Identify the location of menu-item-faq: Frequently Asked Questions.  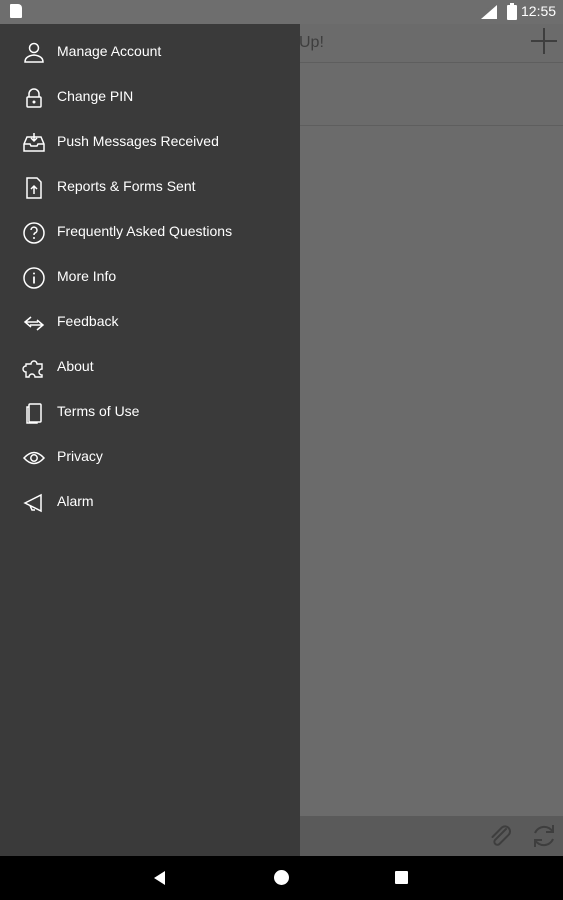
(150, 232).